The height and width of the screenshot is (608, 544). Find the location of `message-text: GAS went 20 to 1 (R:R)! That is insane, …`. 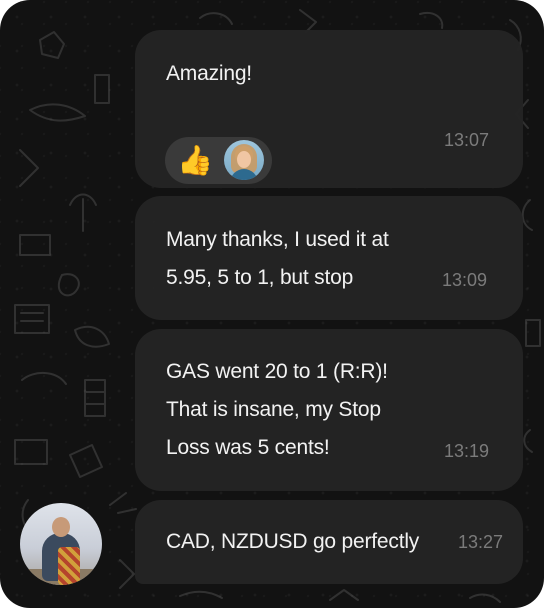

message-text: GAS went 20 to 1 (R:R)! That is insane, … is located at coordinates (277, 409).